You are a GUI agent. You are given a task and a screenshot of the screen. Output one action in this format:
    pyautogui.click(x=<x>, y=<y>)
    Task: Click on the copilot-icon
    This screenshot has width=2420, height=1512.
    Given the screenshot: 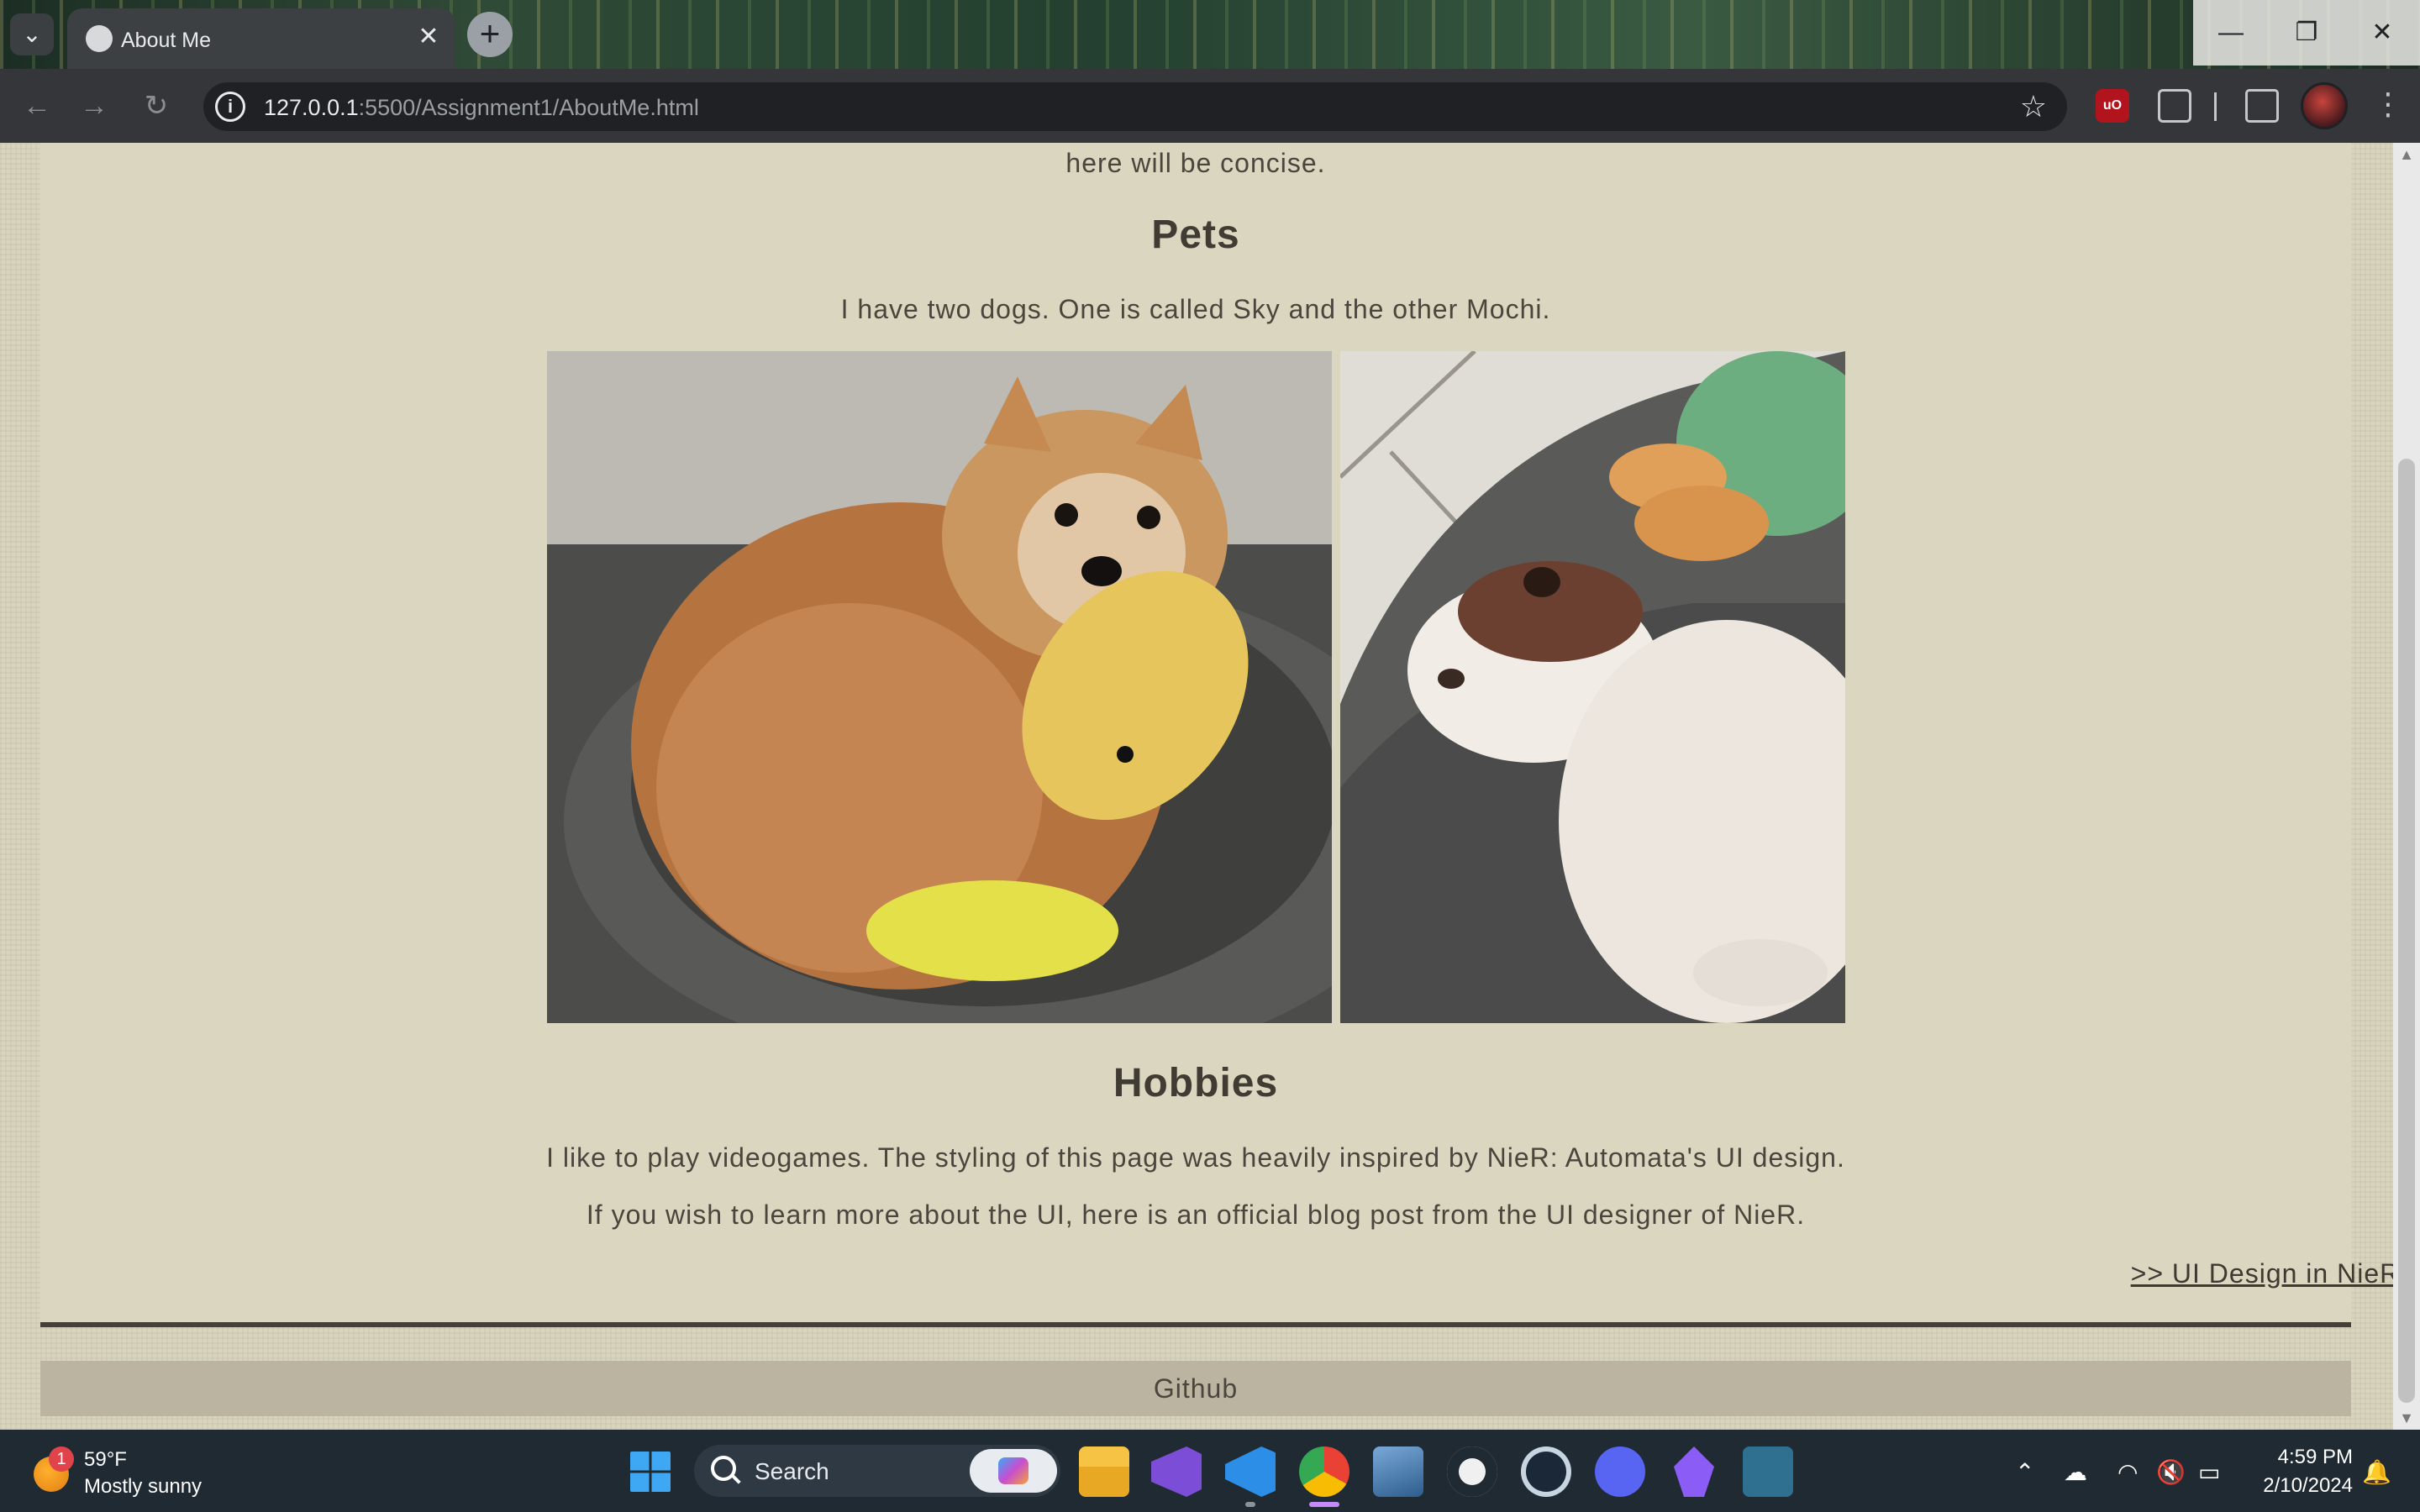 What is the action you would take?
    pyautogui.click(x=1014, y=1471)
    